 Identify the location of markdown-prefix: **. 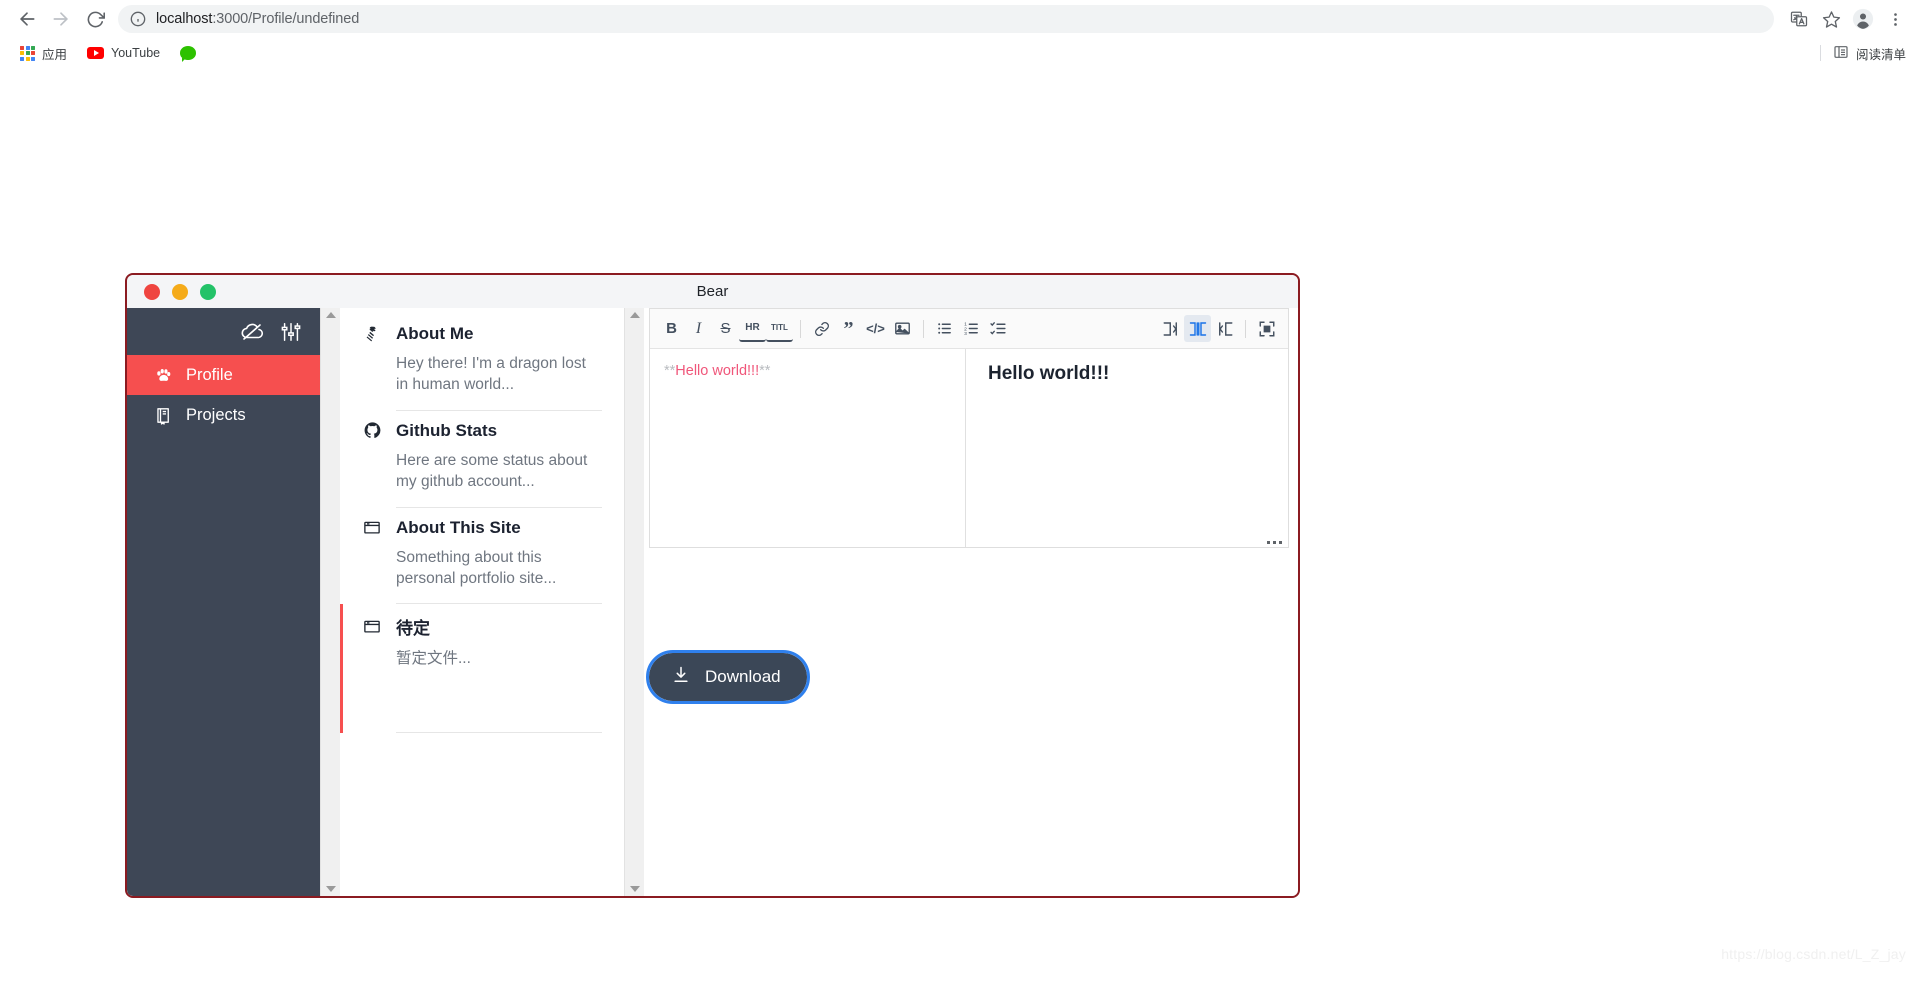
(670, 371).